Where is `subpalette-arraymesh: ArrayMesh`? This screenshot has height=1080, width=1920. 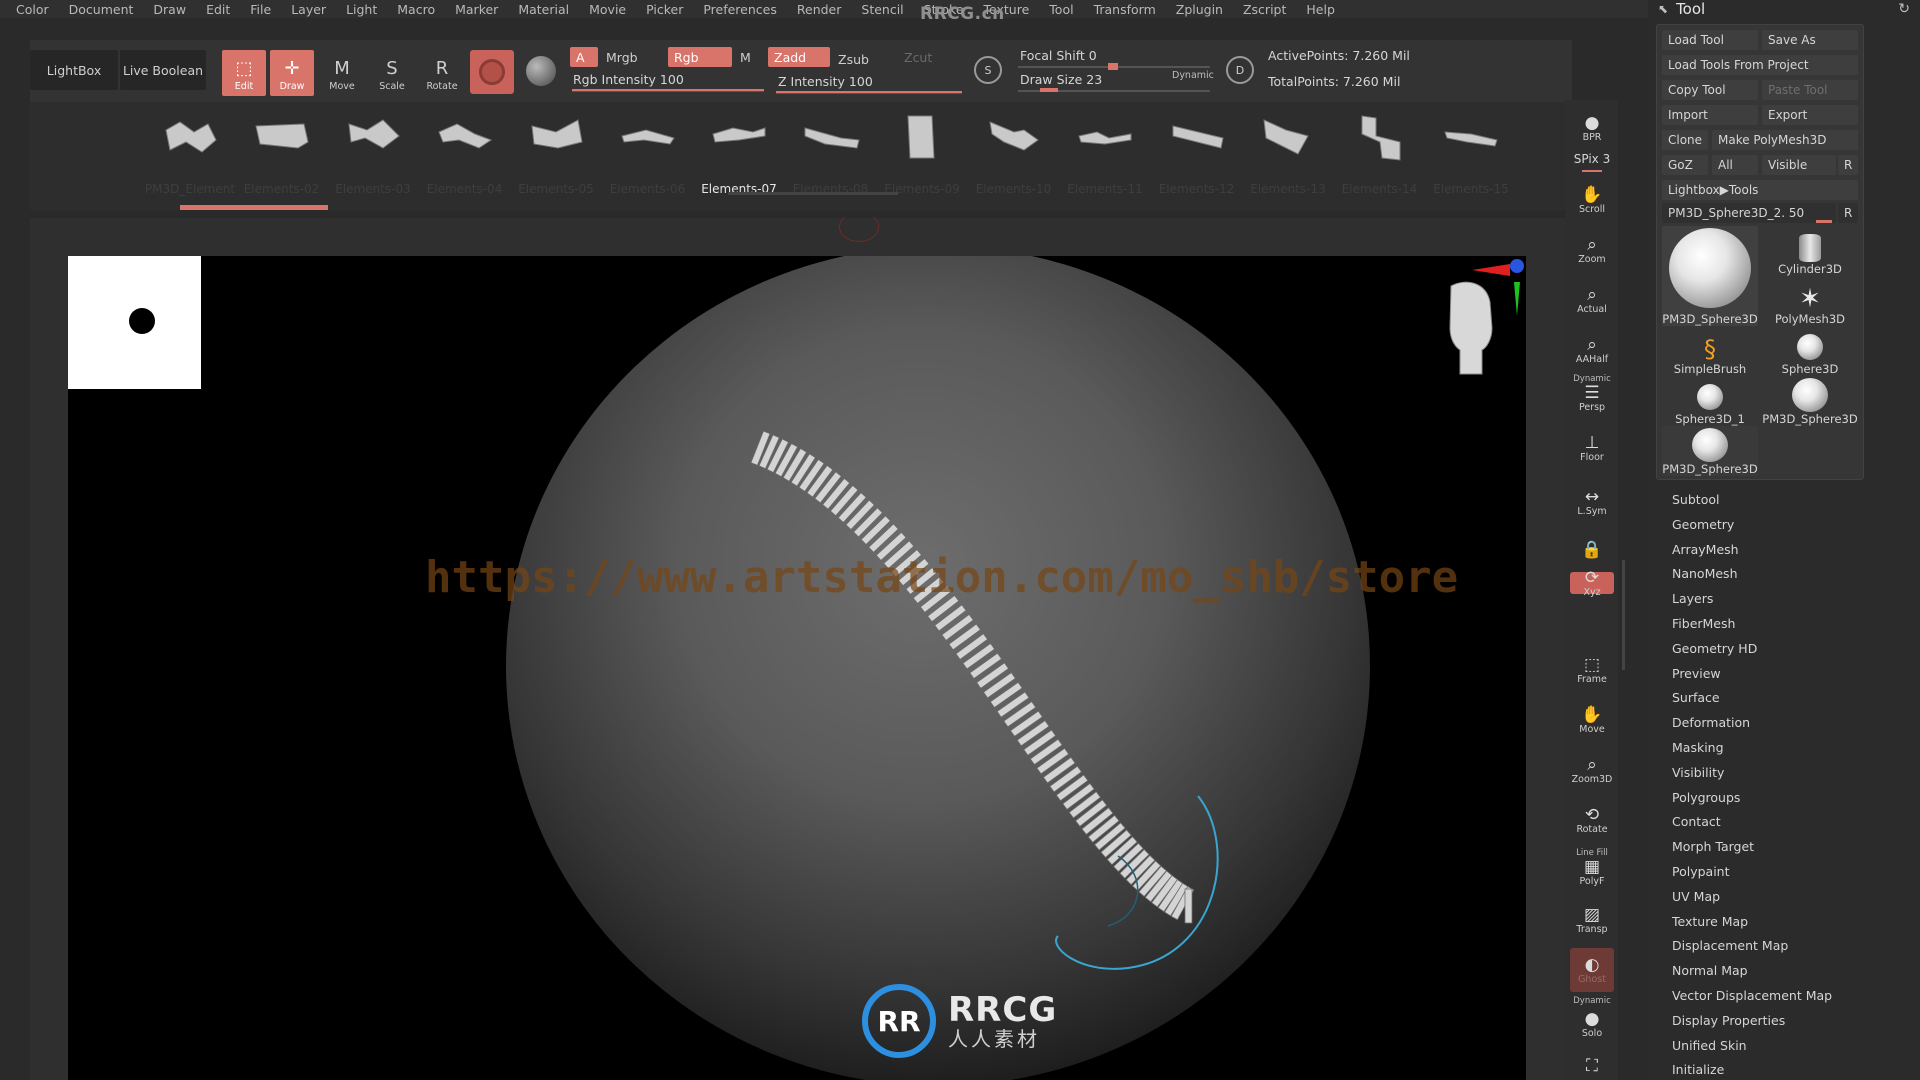
subpalette-arraymesh: ArrayMesh is located at coordinates (1705, 549).